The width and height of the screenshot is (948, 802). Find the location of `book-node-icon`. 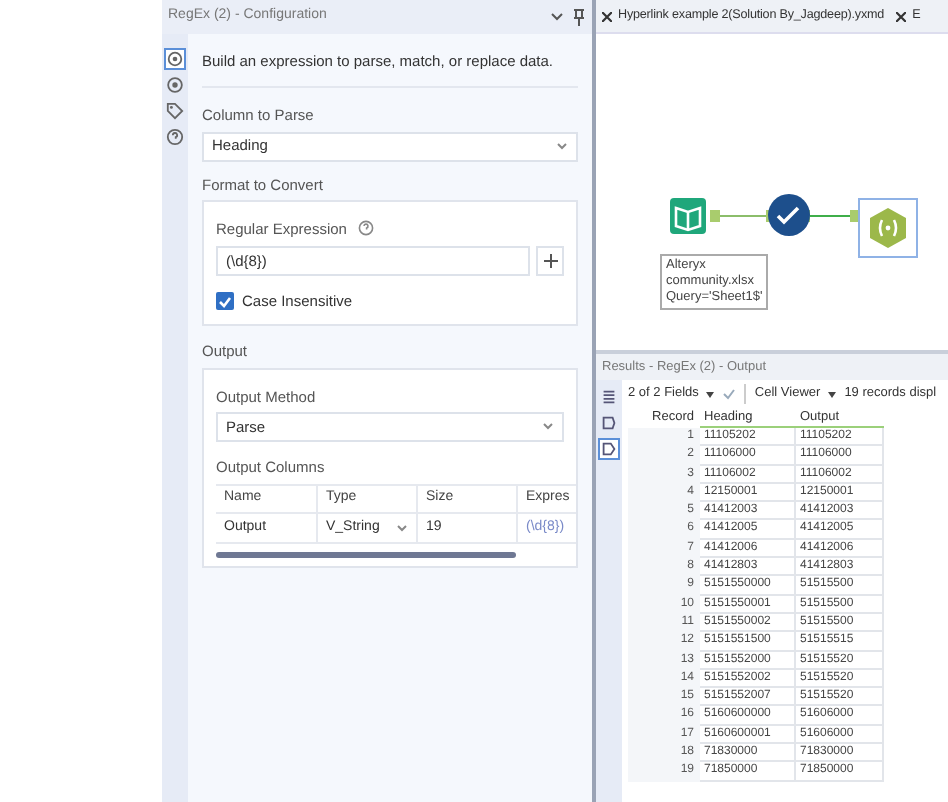

book-node-icon is located at coordinates (688, 216).